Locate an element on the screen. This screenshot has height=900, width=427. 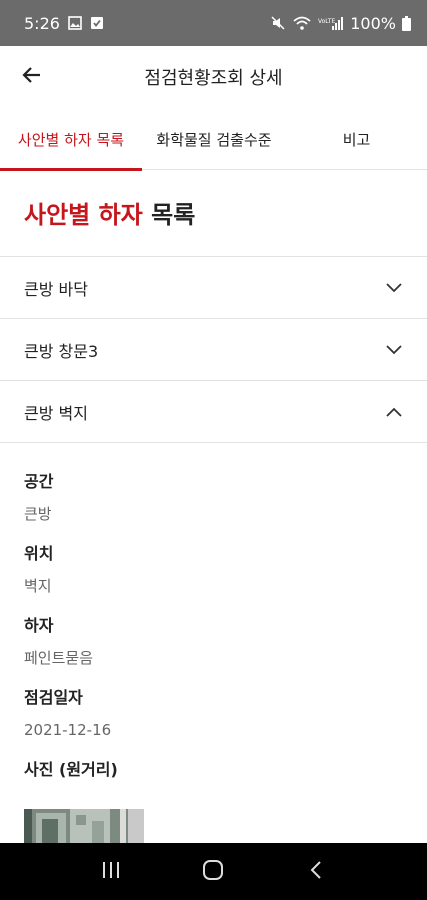
wifi-icon is located at coordinates (302, 23).